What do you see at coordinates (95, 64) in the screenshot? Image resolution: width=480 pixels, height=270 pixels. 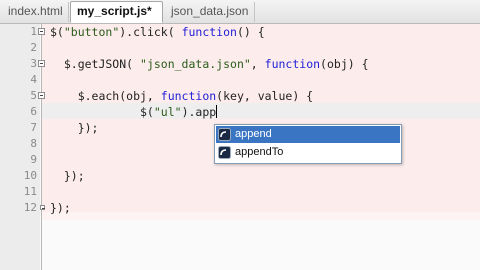 I see `code-token: $.getJSON(` at bounding box center [95, 64].